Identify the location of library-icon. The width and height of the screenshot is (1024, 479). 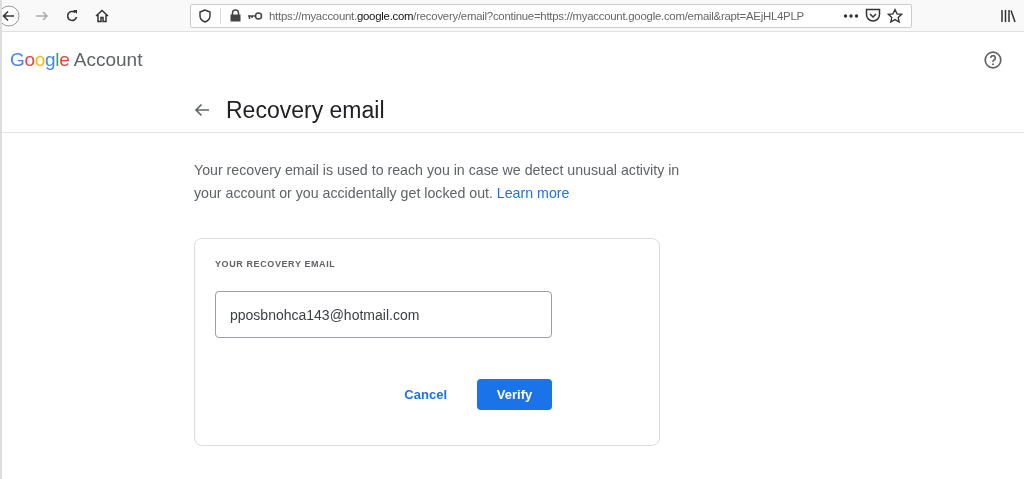
(1008, 15).